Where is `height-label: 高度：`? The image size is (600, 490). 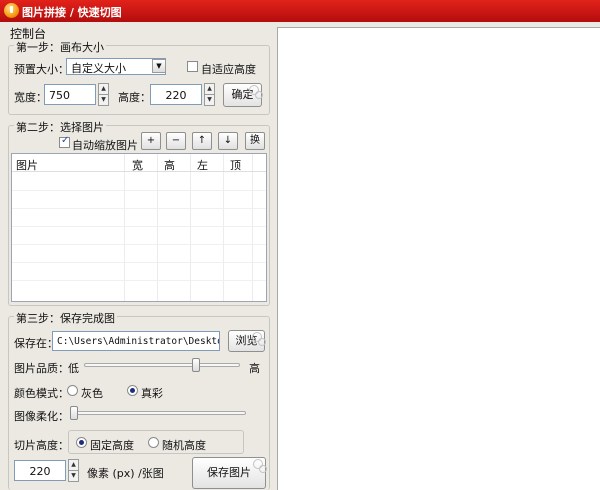
height-label: 高度： is located at coordinates (134, 97).